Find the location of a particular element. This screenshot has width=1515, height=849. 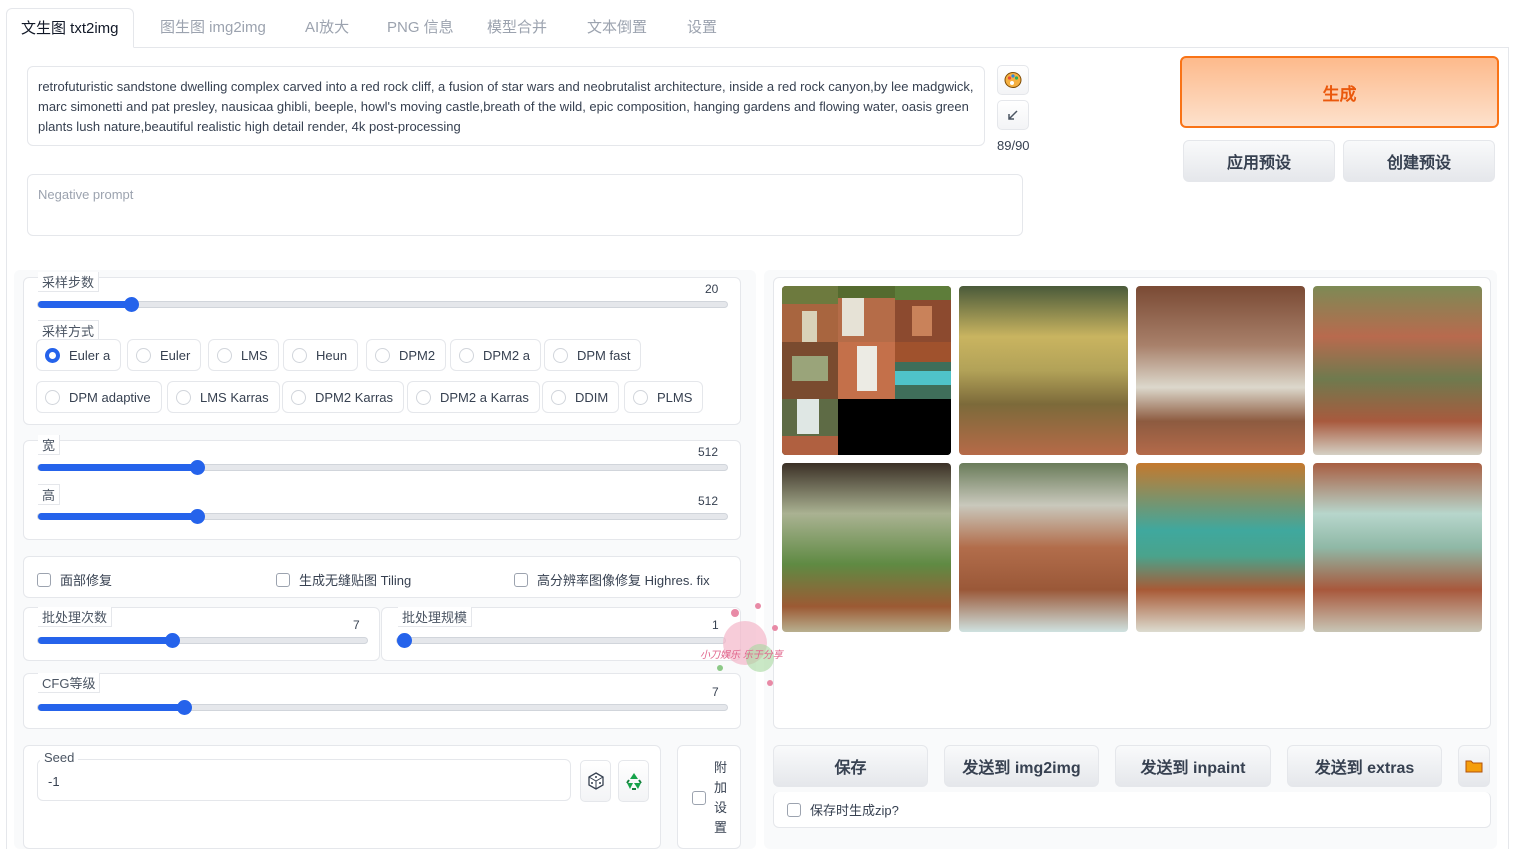

extra-seed-group: 附 加 设 置 is located at coordinates (709, 797).